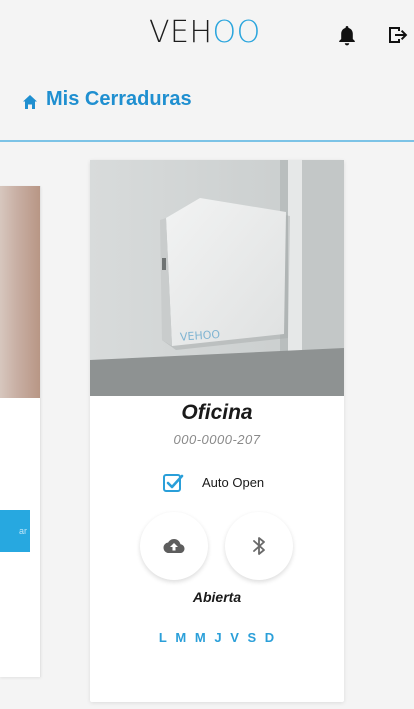 The width and height of the screenshot is (414, 709). Describe the element at coordinates (119, 99) in the screenshot. I see `section-title: Mis Cerraduras` at that location.